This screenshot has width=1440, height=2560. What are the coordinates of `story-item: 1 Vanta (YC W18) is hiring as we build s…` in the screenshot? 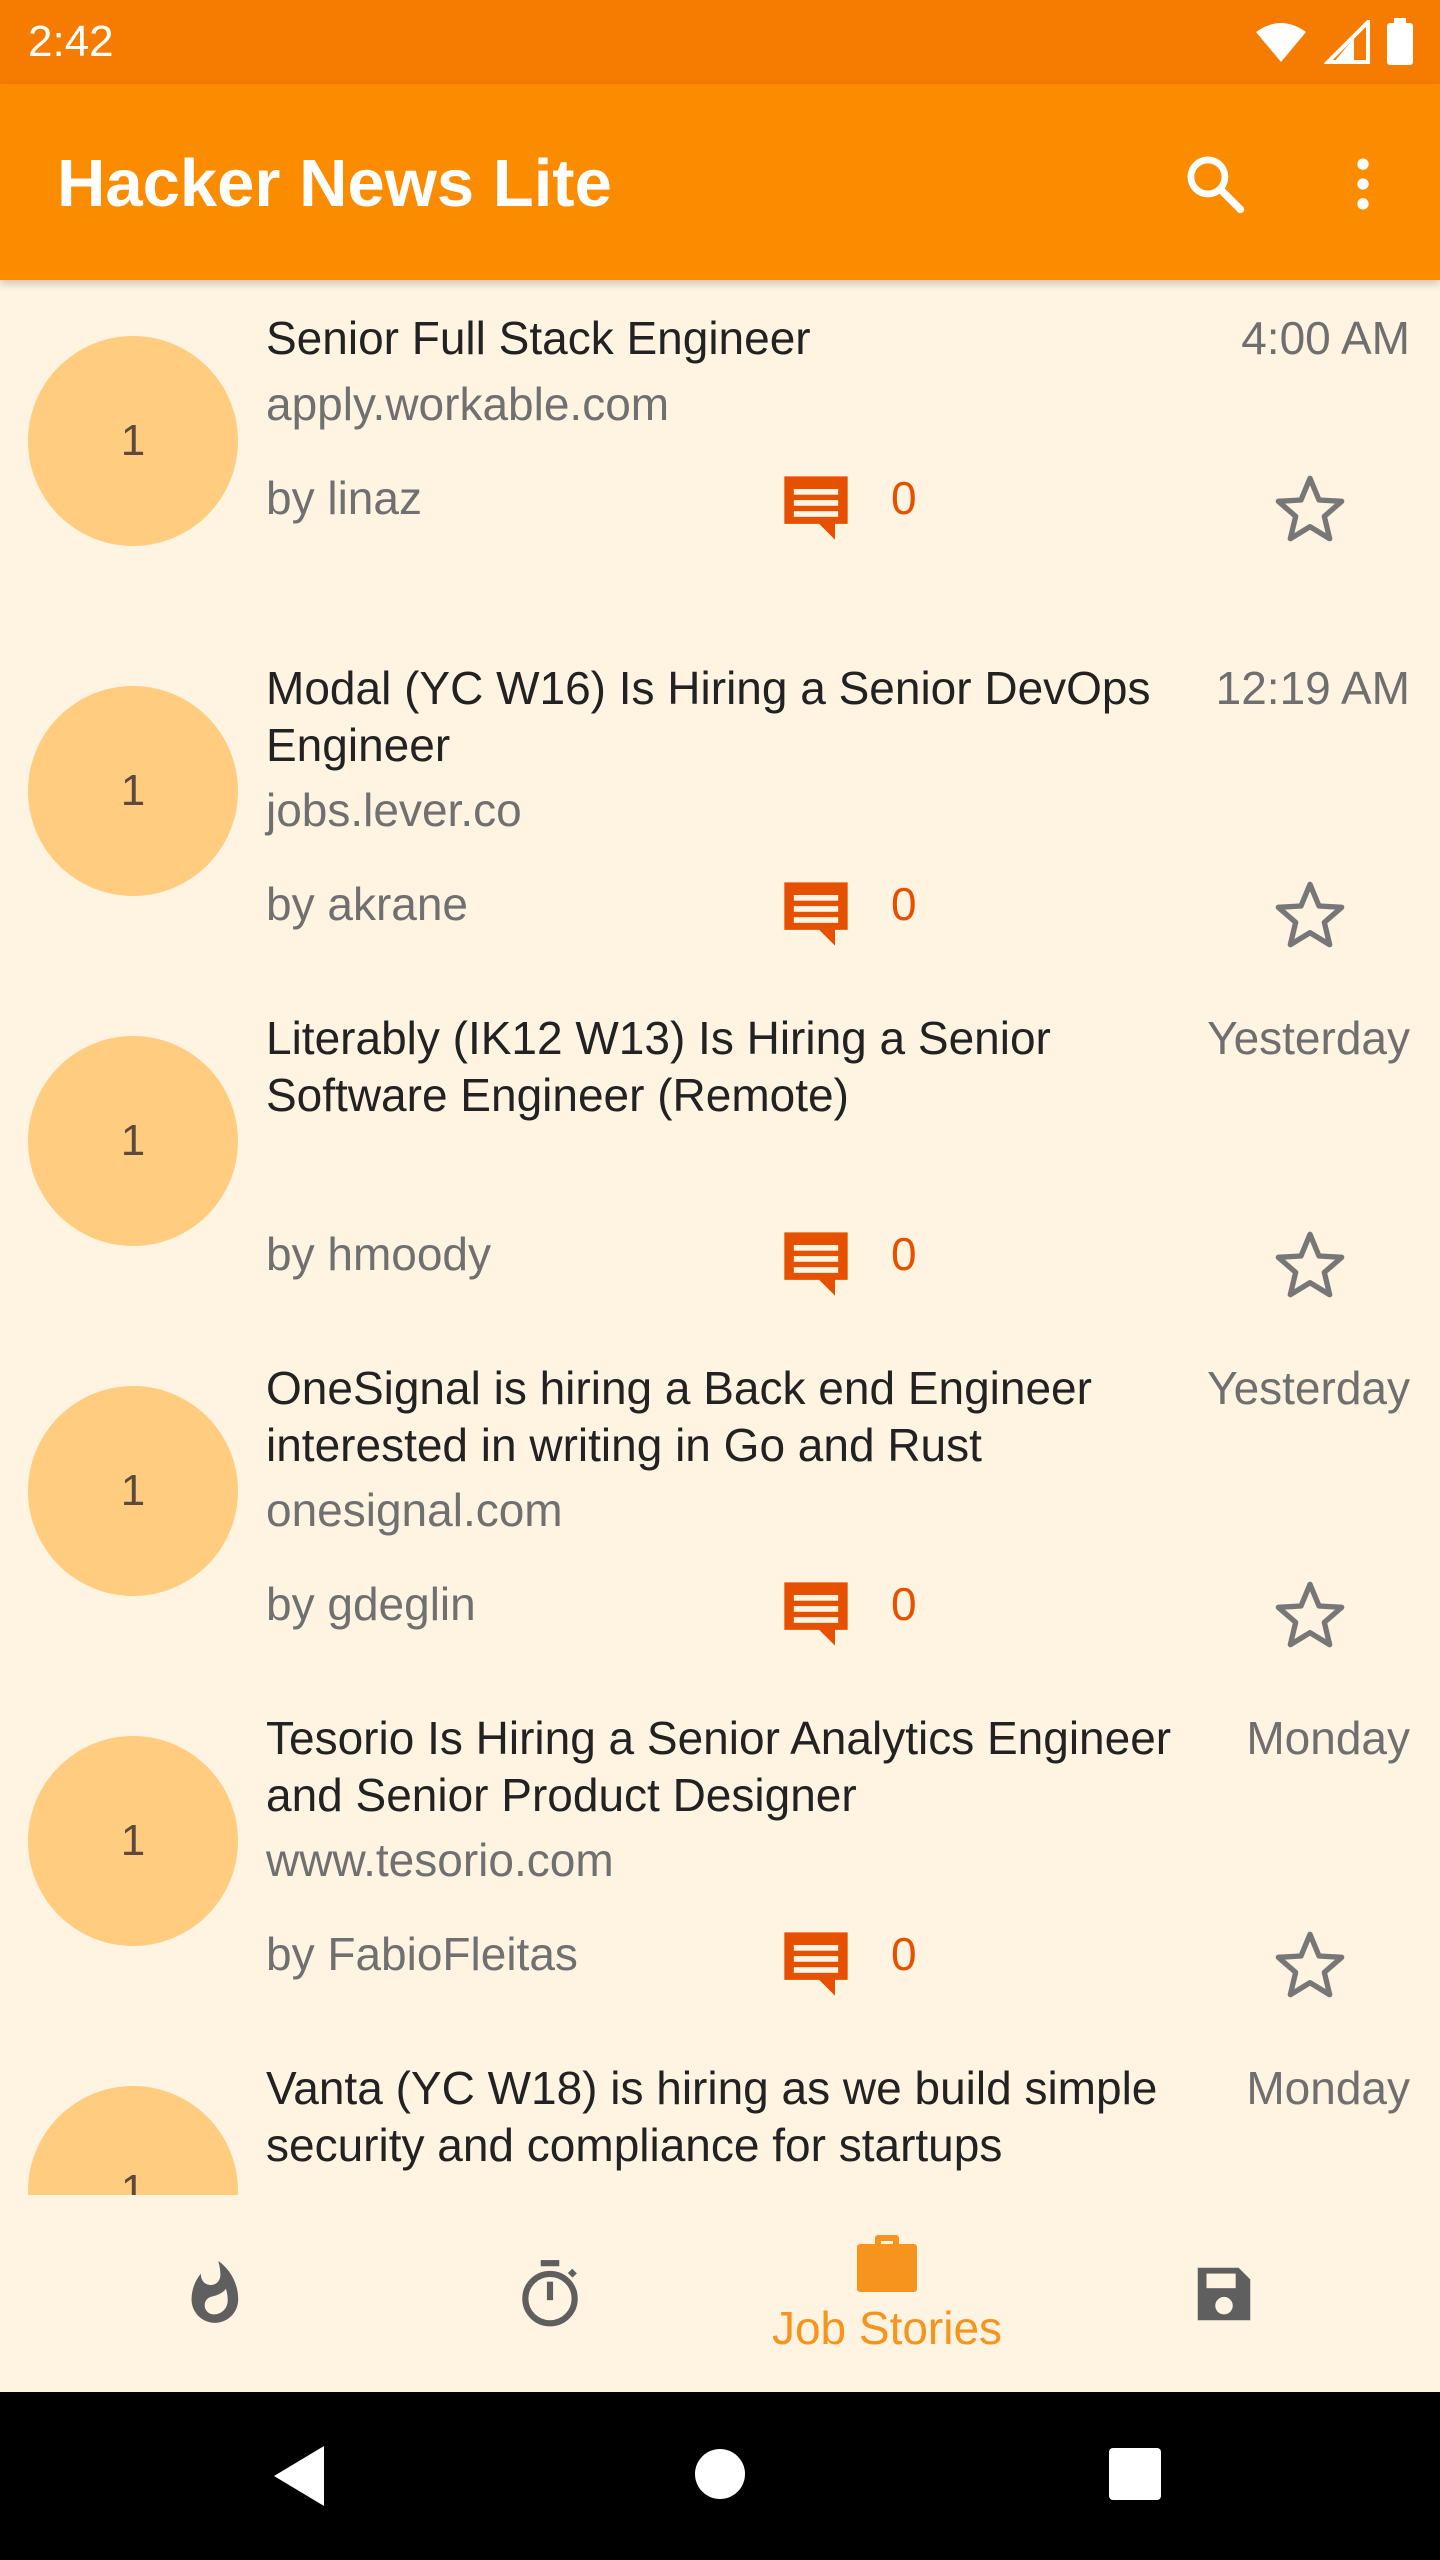 It's located at (720, 2112).